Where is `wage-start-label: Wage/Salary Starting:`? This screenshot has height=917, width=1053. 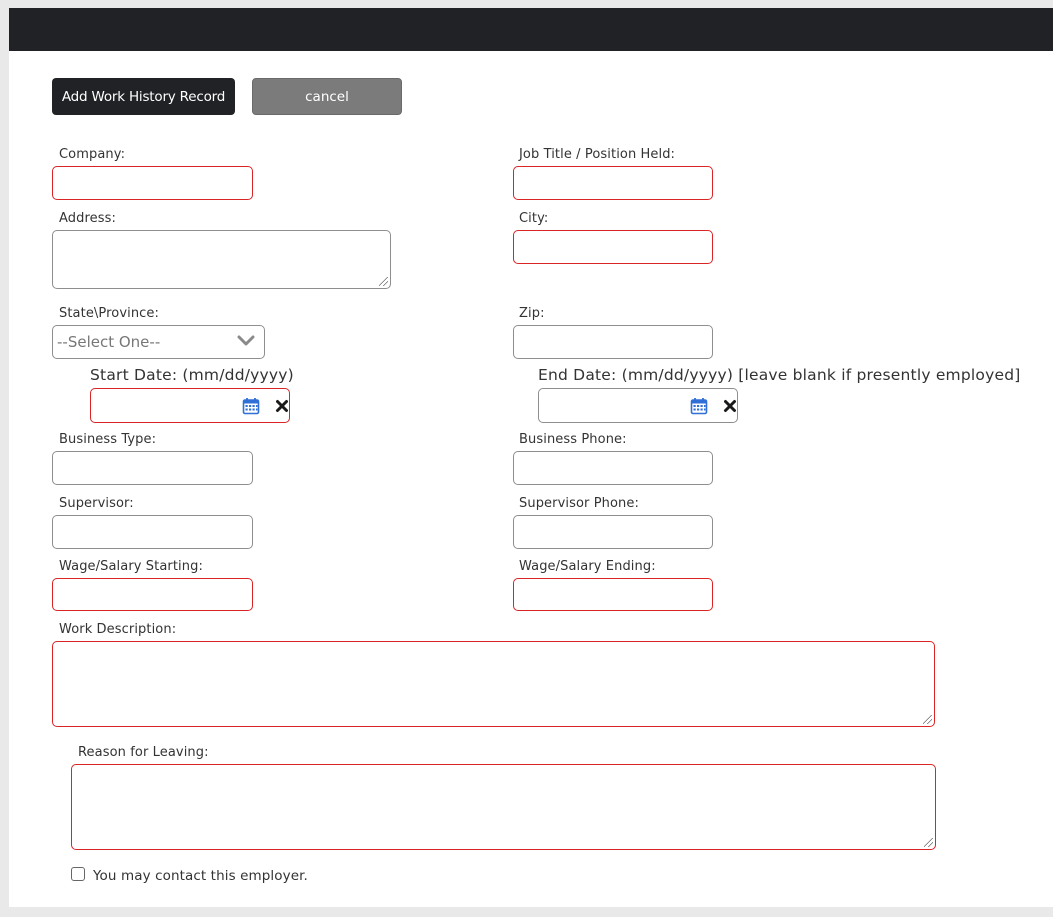 wage-start-label: Wage/Salary Starting: is located at coordinates (131, 566).